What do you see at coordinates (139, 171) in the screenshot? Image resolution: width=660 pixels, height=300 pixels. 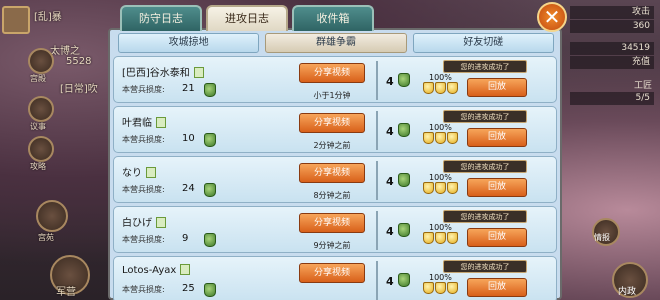 I see `opponent-name: なり` at bounding box center [139, 171].